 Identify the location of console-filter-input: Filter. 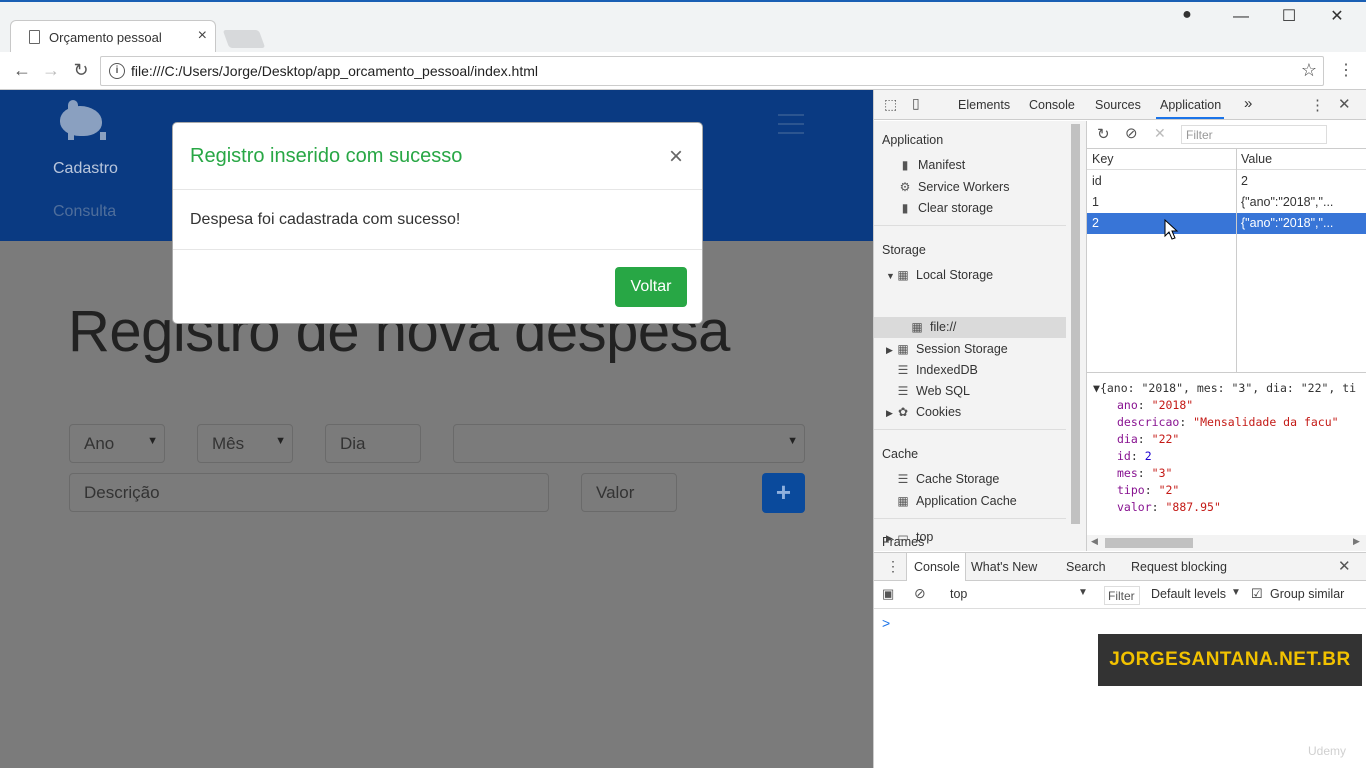
(1122, 595).